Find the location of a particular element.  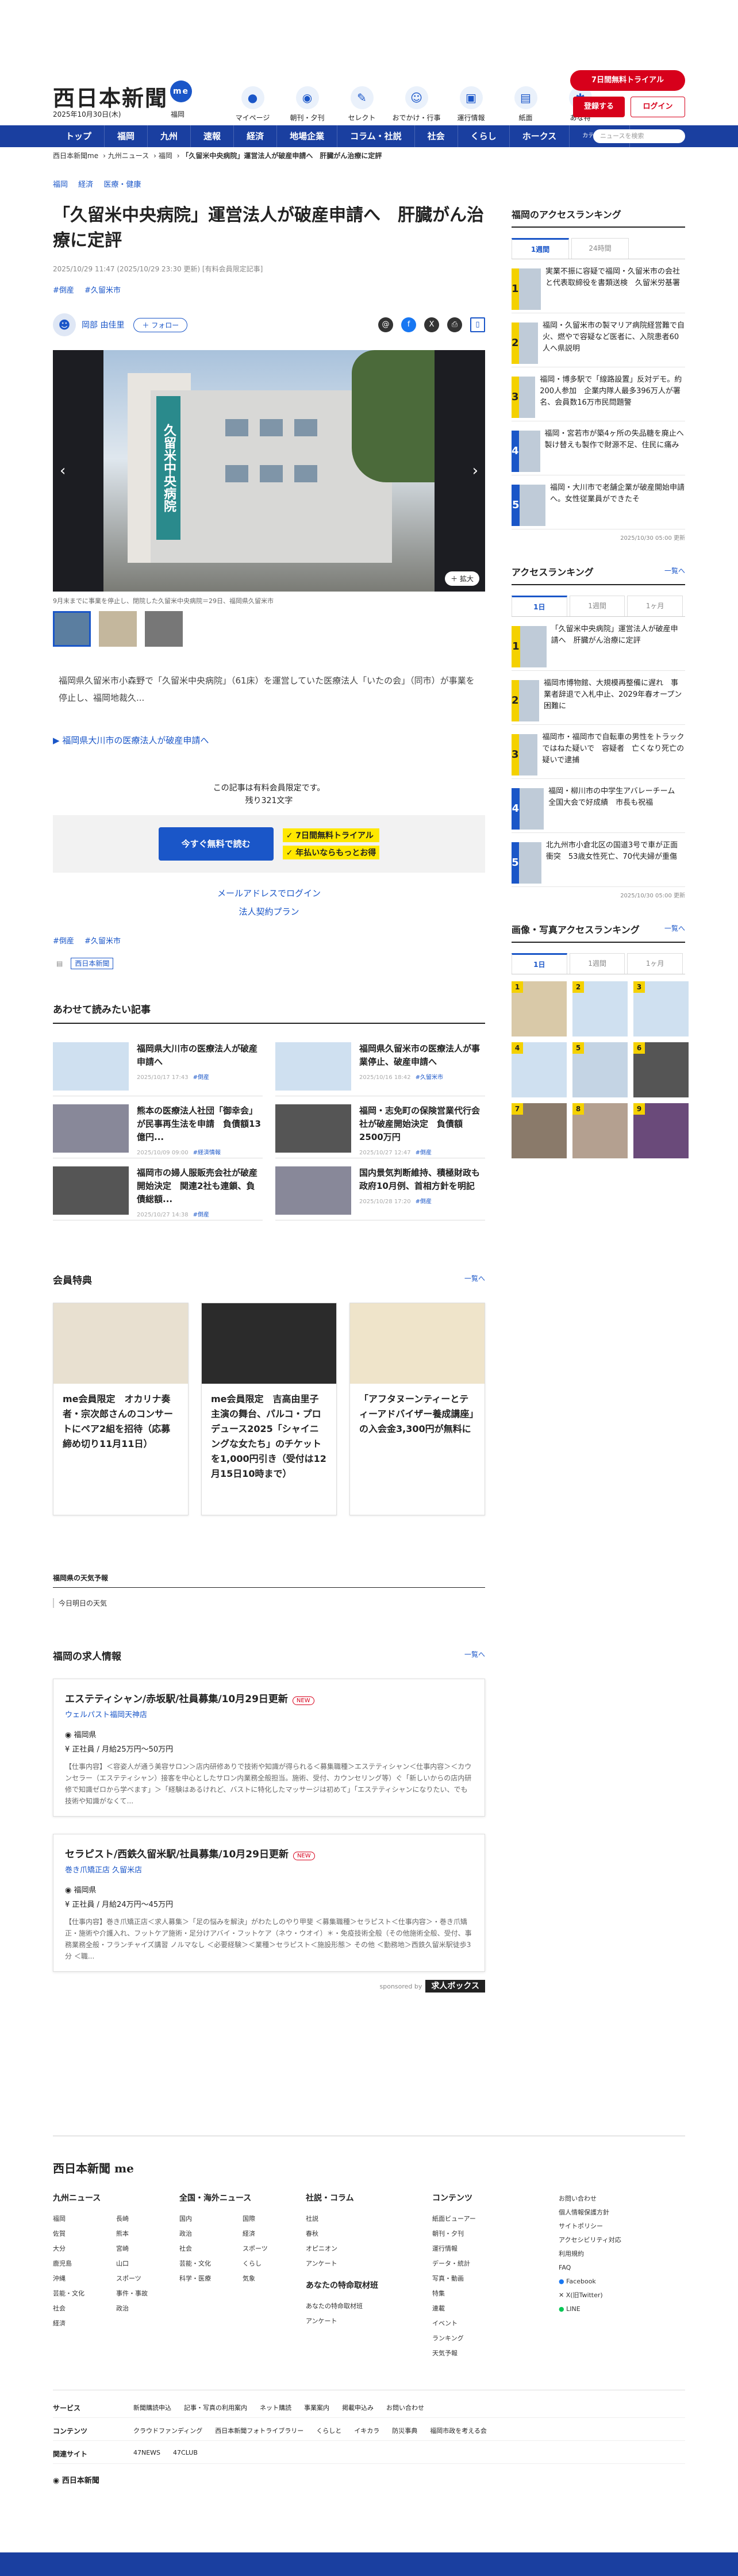

nav-society: 社会 is located at coordinates (436, 136).